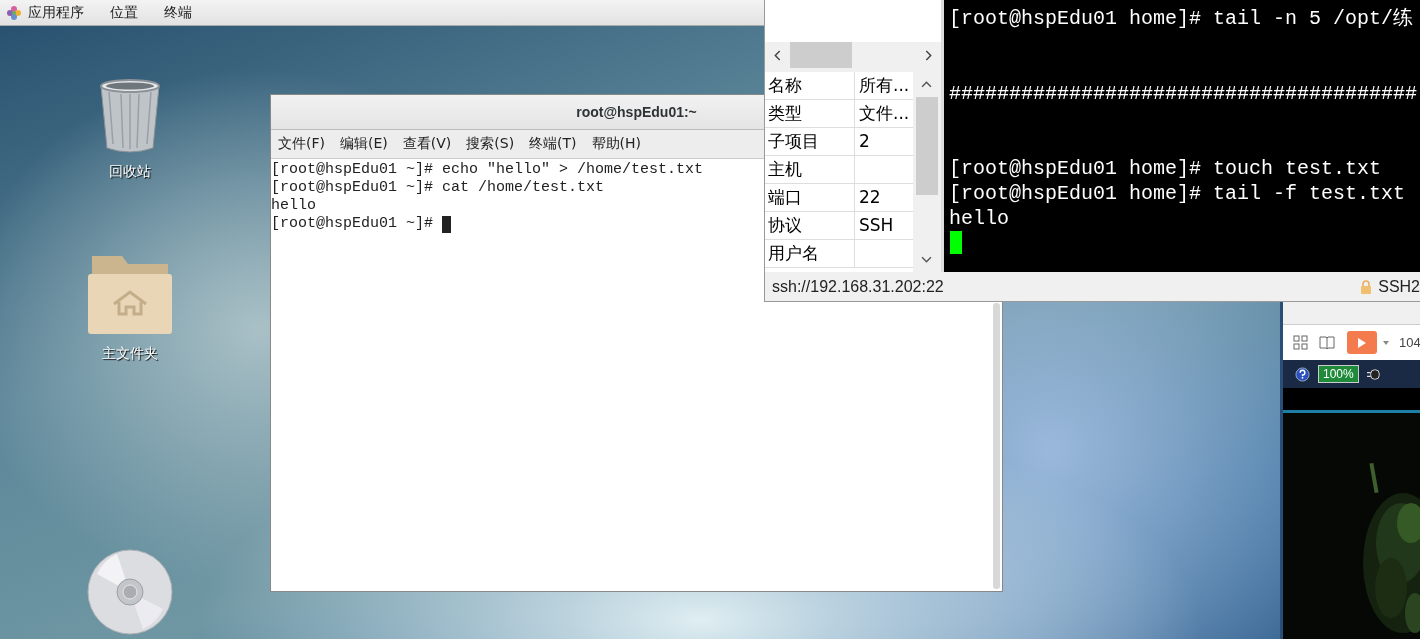  Describe the element at coordinates (130, 592) in the screenshot. I see `disc-icon` at that location.